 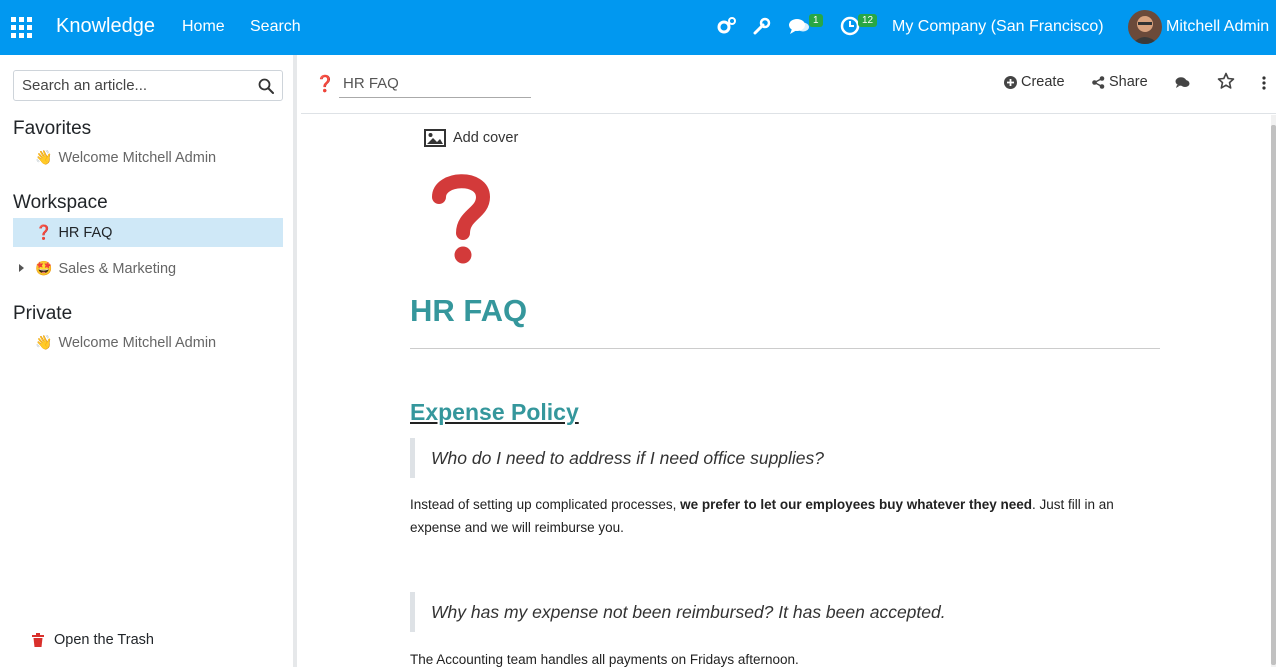 I want to click on article-question-emoji-icon, so click(x=461, y=219).